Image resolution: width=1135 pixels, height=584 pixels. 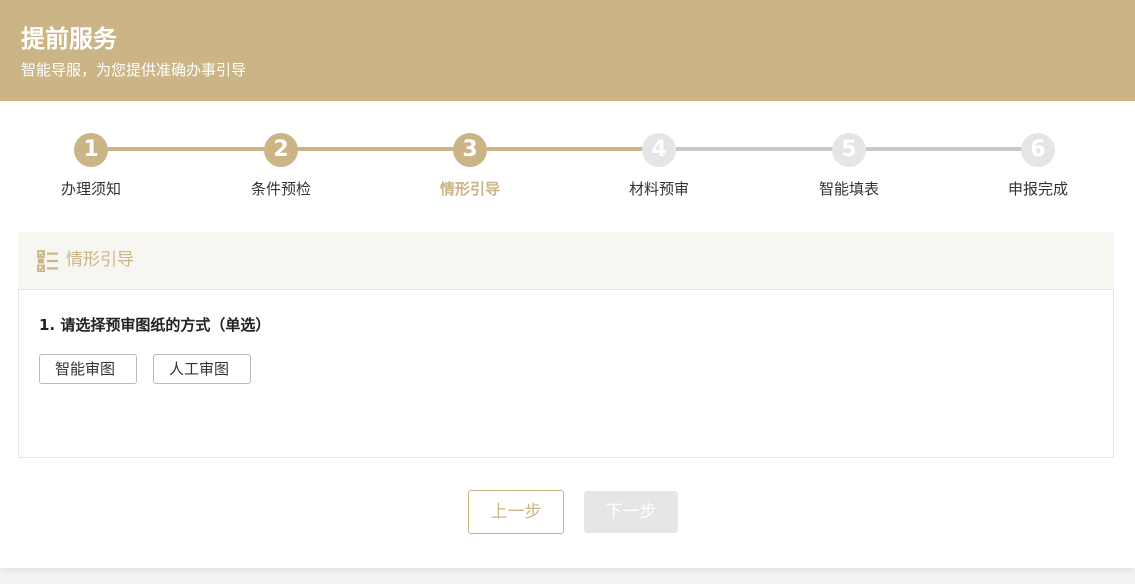 What do you see at coordinates (91, 150) in the screenshot?
I see `step-1-number: 1` at bounding box center [91, 150].